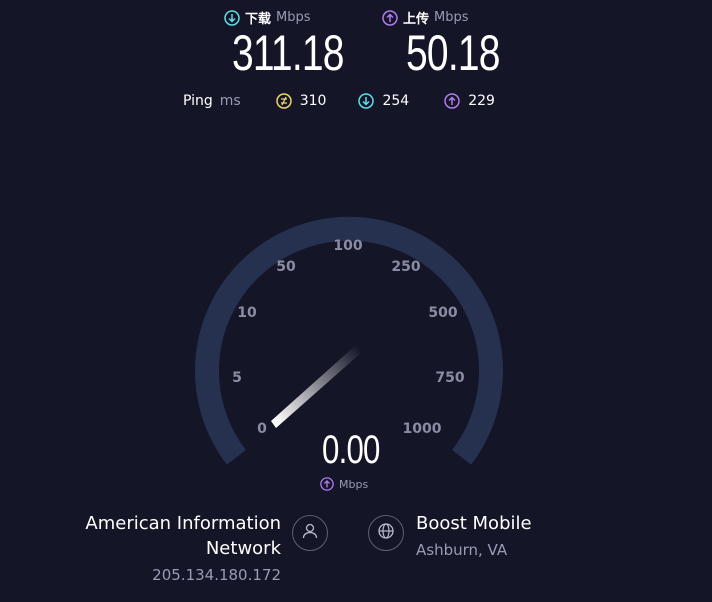 The image size is (712, 602). I want to click on change-server-button, so click(386, 533).